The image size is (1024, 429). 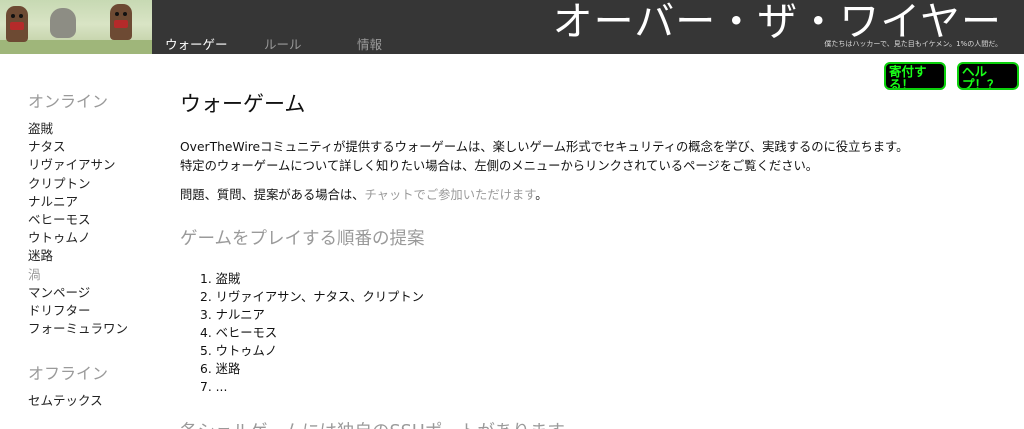 I want to click on site-title: オーバー・ザ・ワイヤー, so click(x=777, y=22).